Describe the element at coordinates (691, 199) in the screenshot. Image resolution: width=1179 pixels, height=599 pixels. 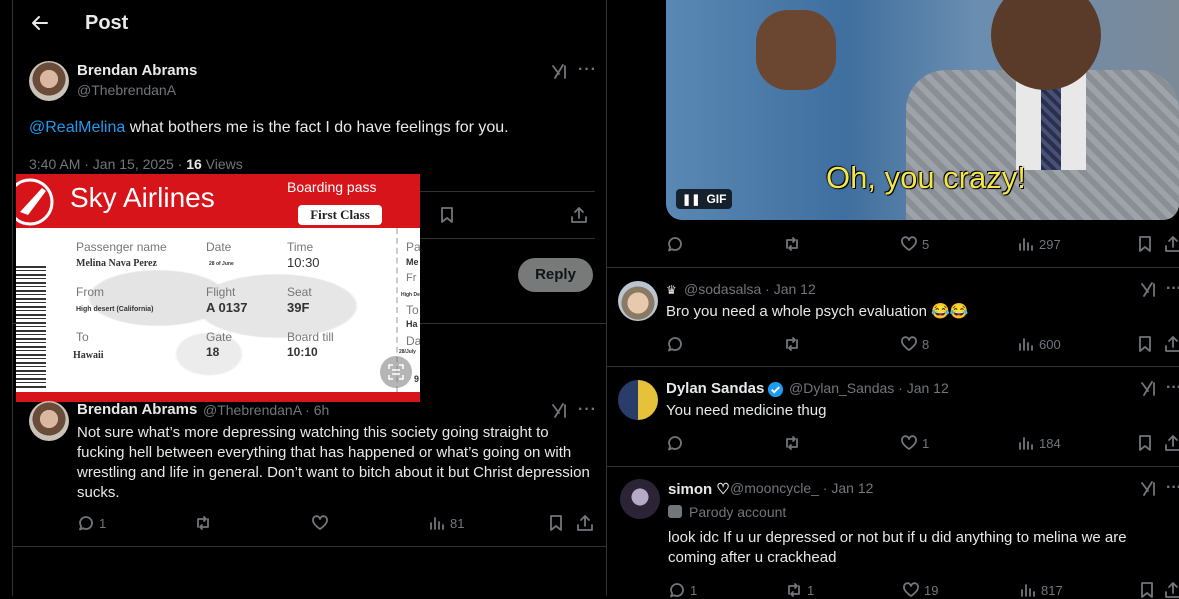
I see `pause-icon: ❚❚` at that location.